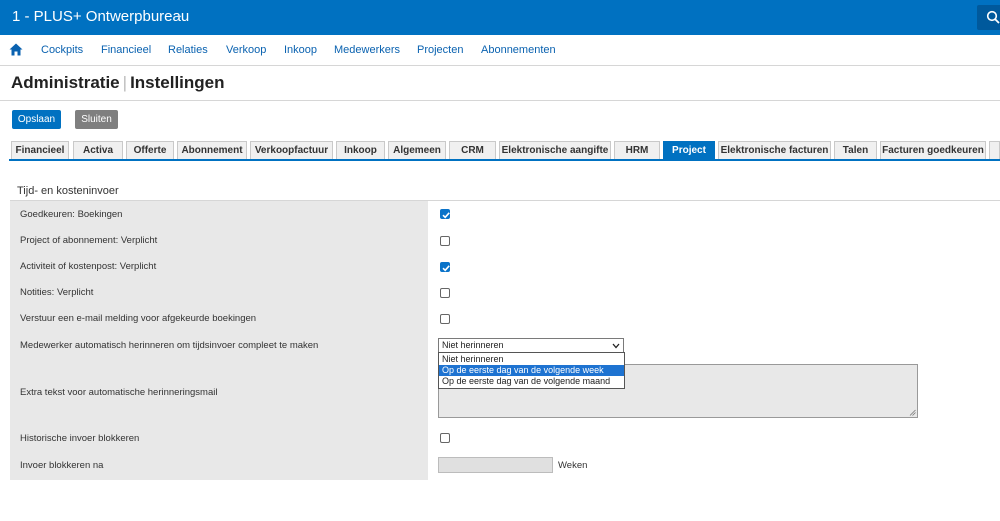 This screenshot has width=1000, height=521. I want to click on save-button: Opslaan, so click(36, 119).